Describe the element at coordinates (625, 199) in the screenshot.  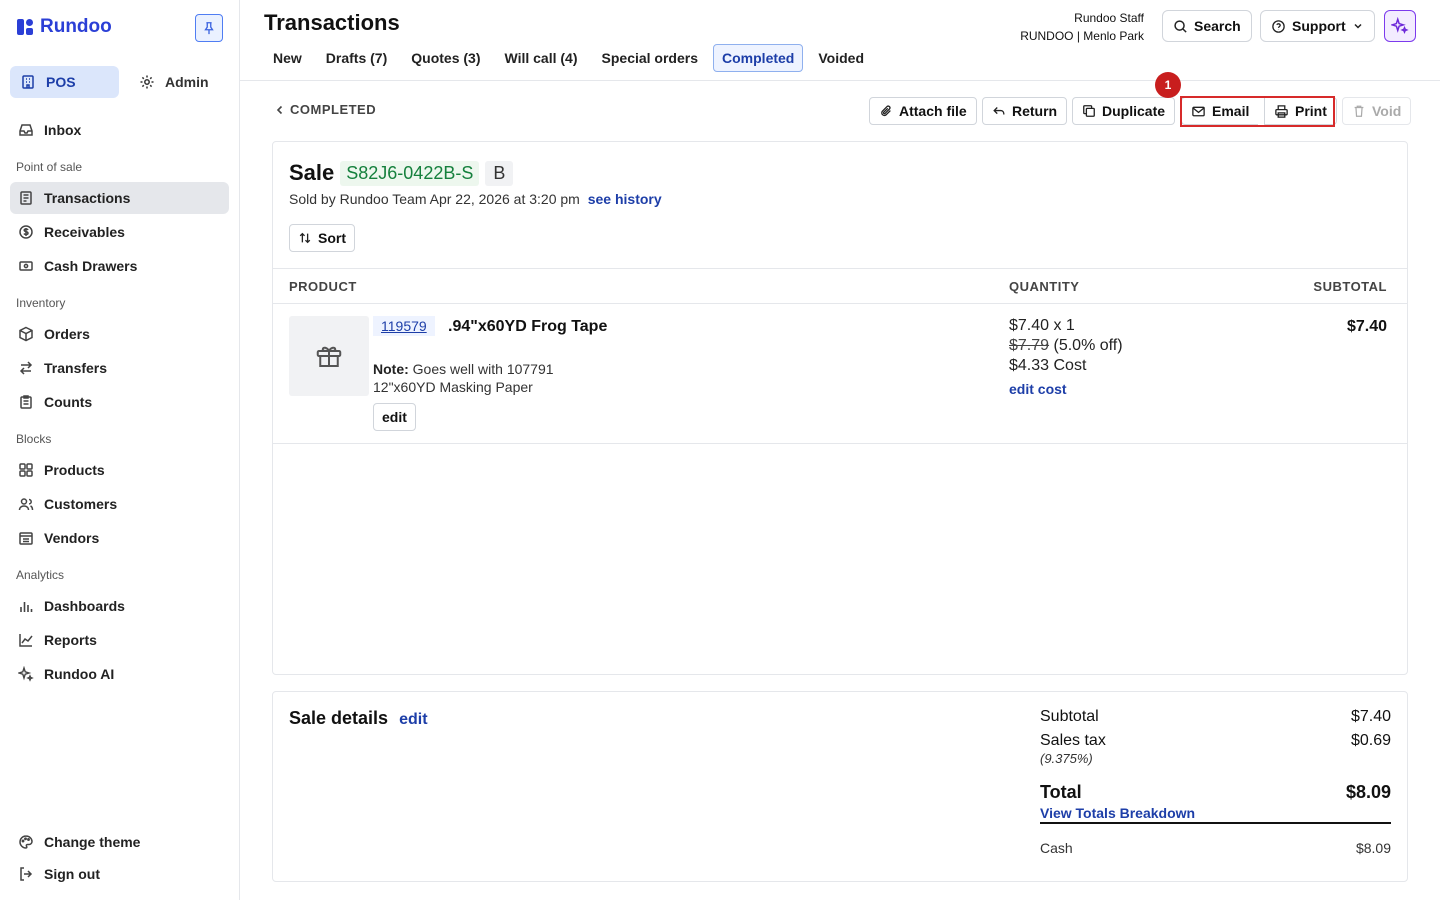
I see `see-history-link: see history` at that location.